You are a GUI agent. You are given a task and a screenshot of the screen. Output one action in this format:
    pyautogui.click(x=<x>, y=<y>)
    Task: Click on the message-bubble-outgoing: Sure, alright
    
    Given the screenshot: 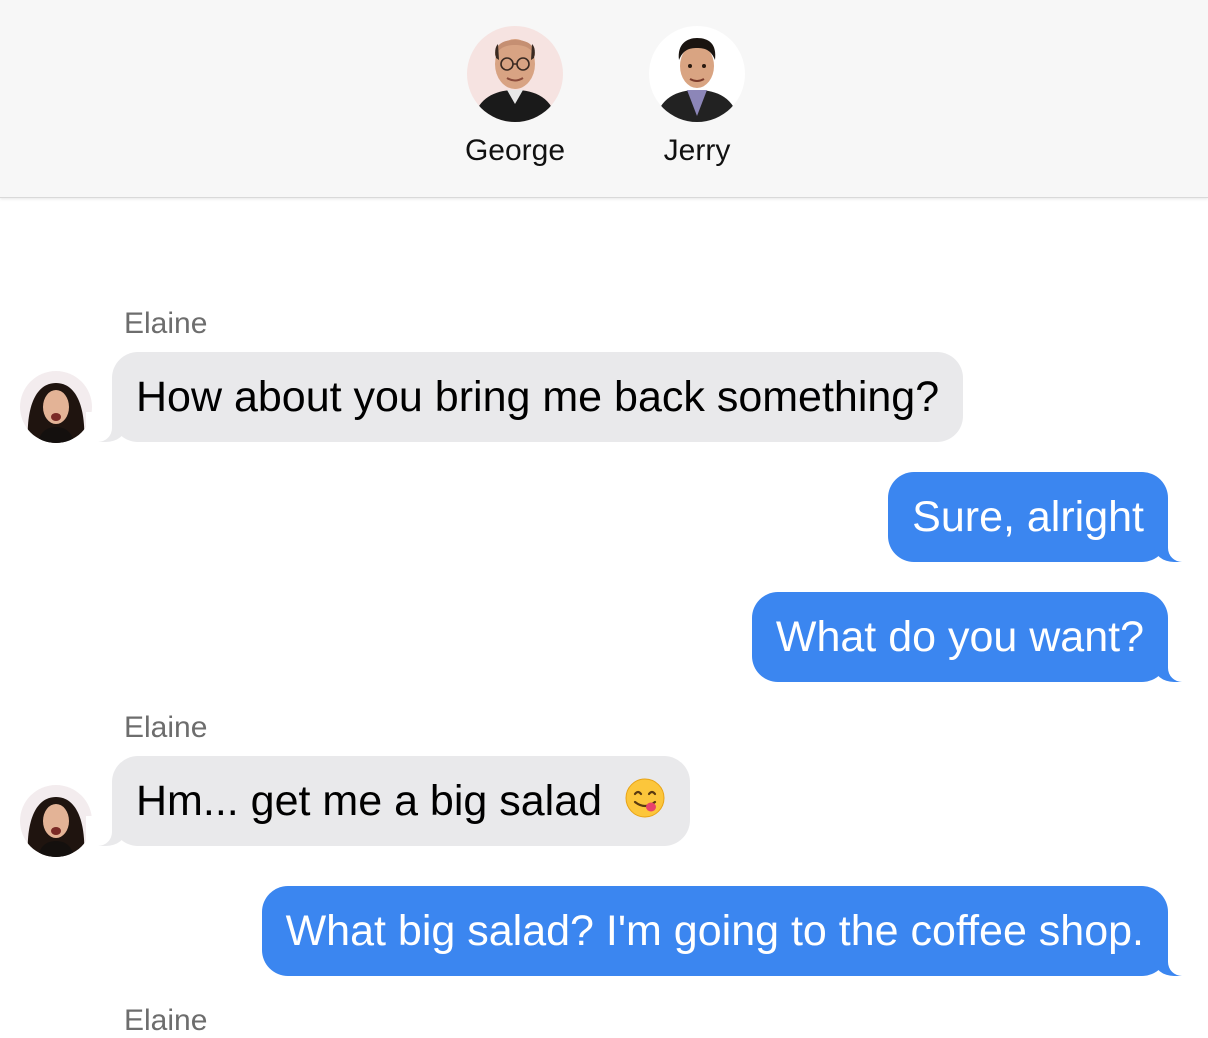 What is the action you would take?
    pyautogui.click(x=1041, y=517)
    